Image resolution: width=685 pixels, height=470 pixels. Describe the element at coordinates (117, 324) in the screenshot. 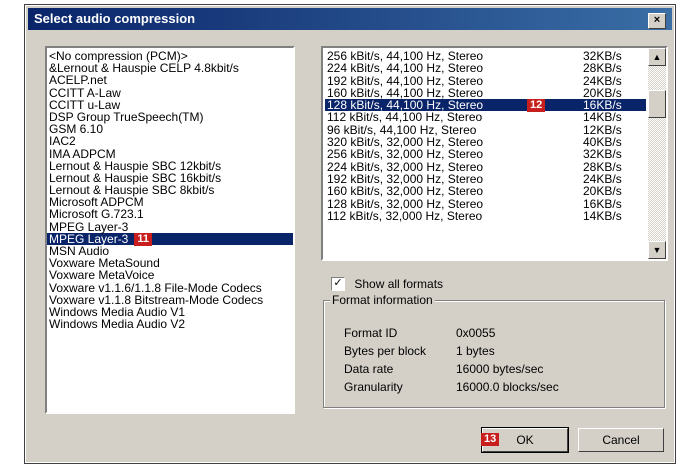

I see `codec-item-label: Windows Media Audio V2` at that location.